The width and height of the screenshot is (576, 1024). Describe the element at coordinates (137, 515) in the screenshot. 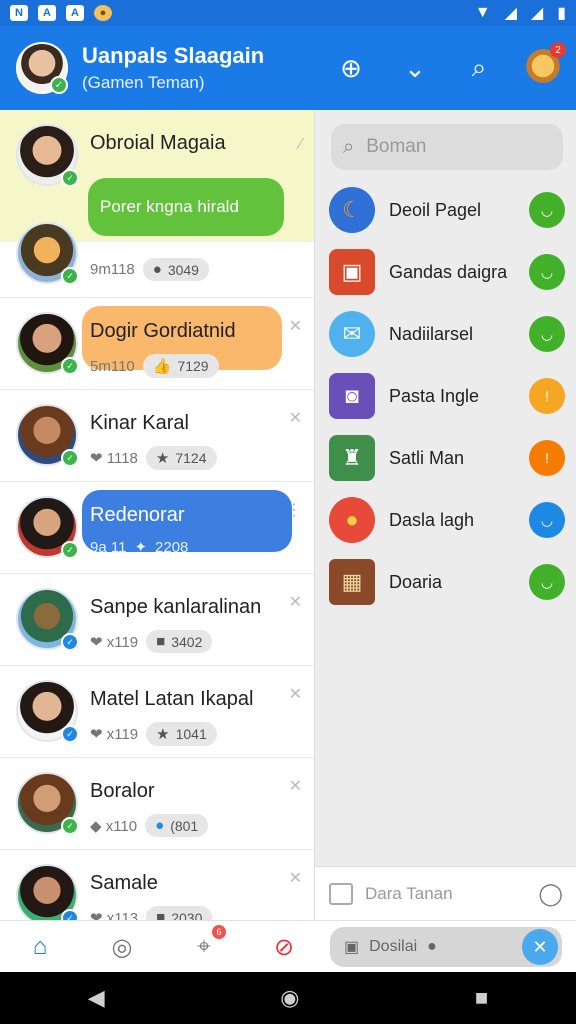

I see `chat-name: Redenorar` at that location.